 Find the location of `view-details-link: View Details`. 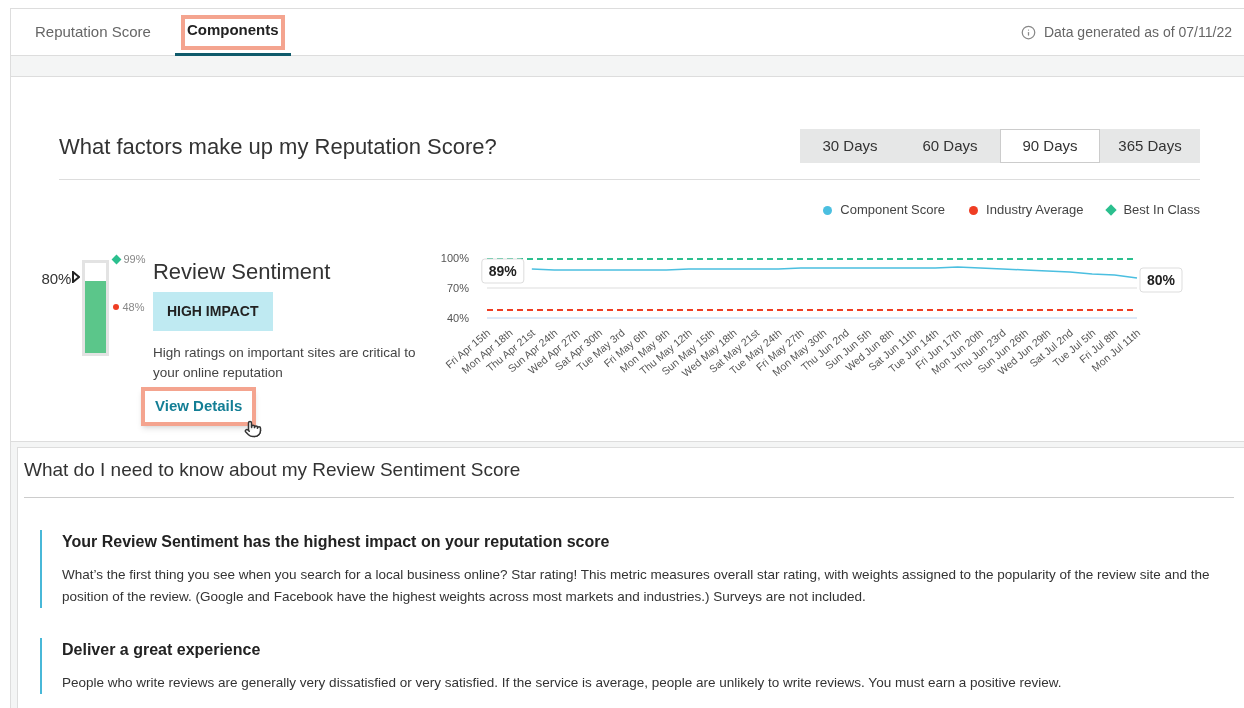

view-details-link: View Details is located at coordinates (199, 406).